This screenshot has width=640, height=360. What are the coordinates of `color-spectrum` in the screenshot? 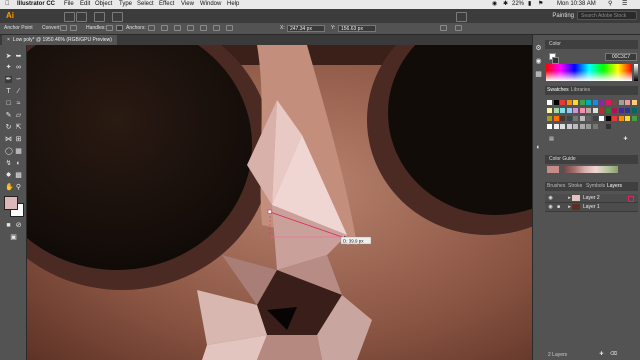 It's located at (589, 72).